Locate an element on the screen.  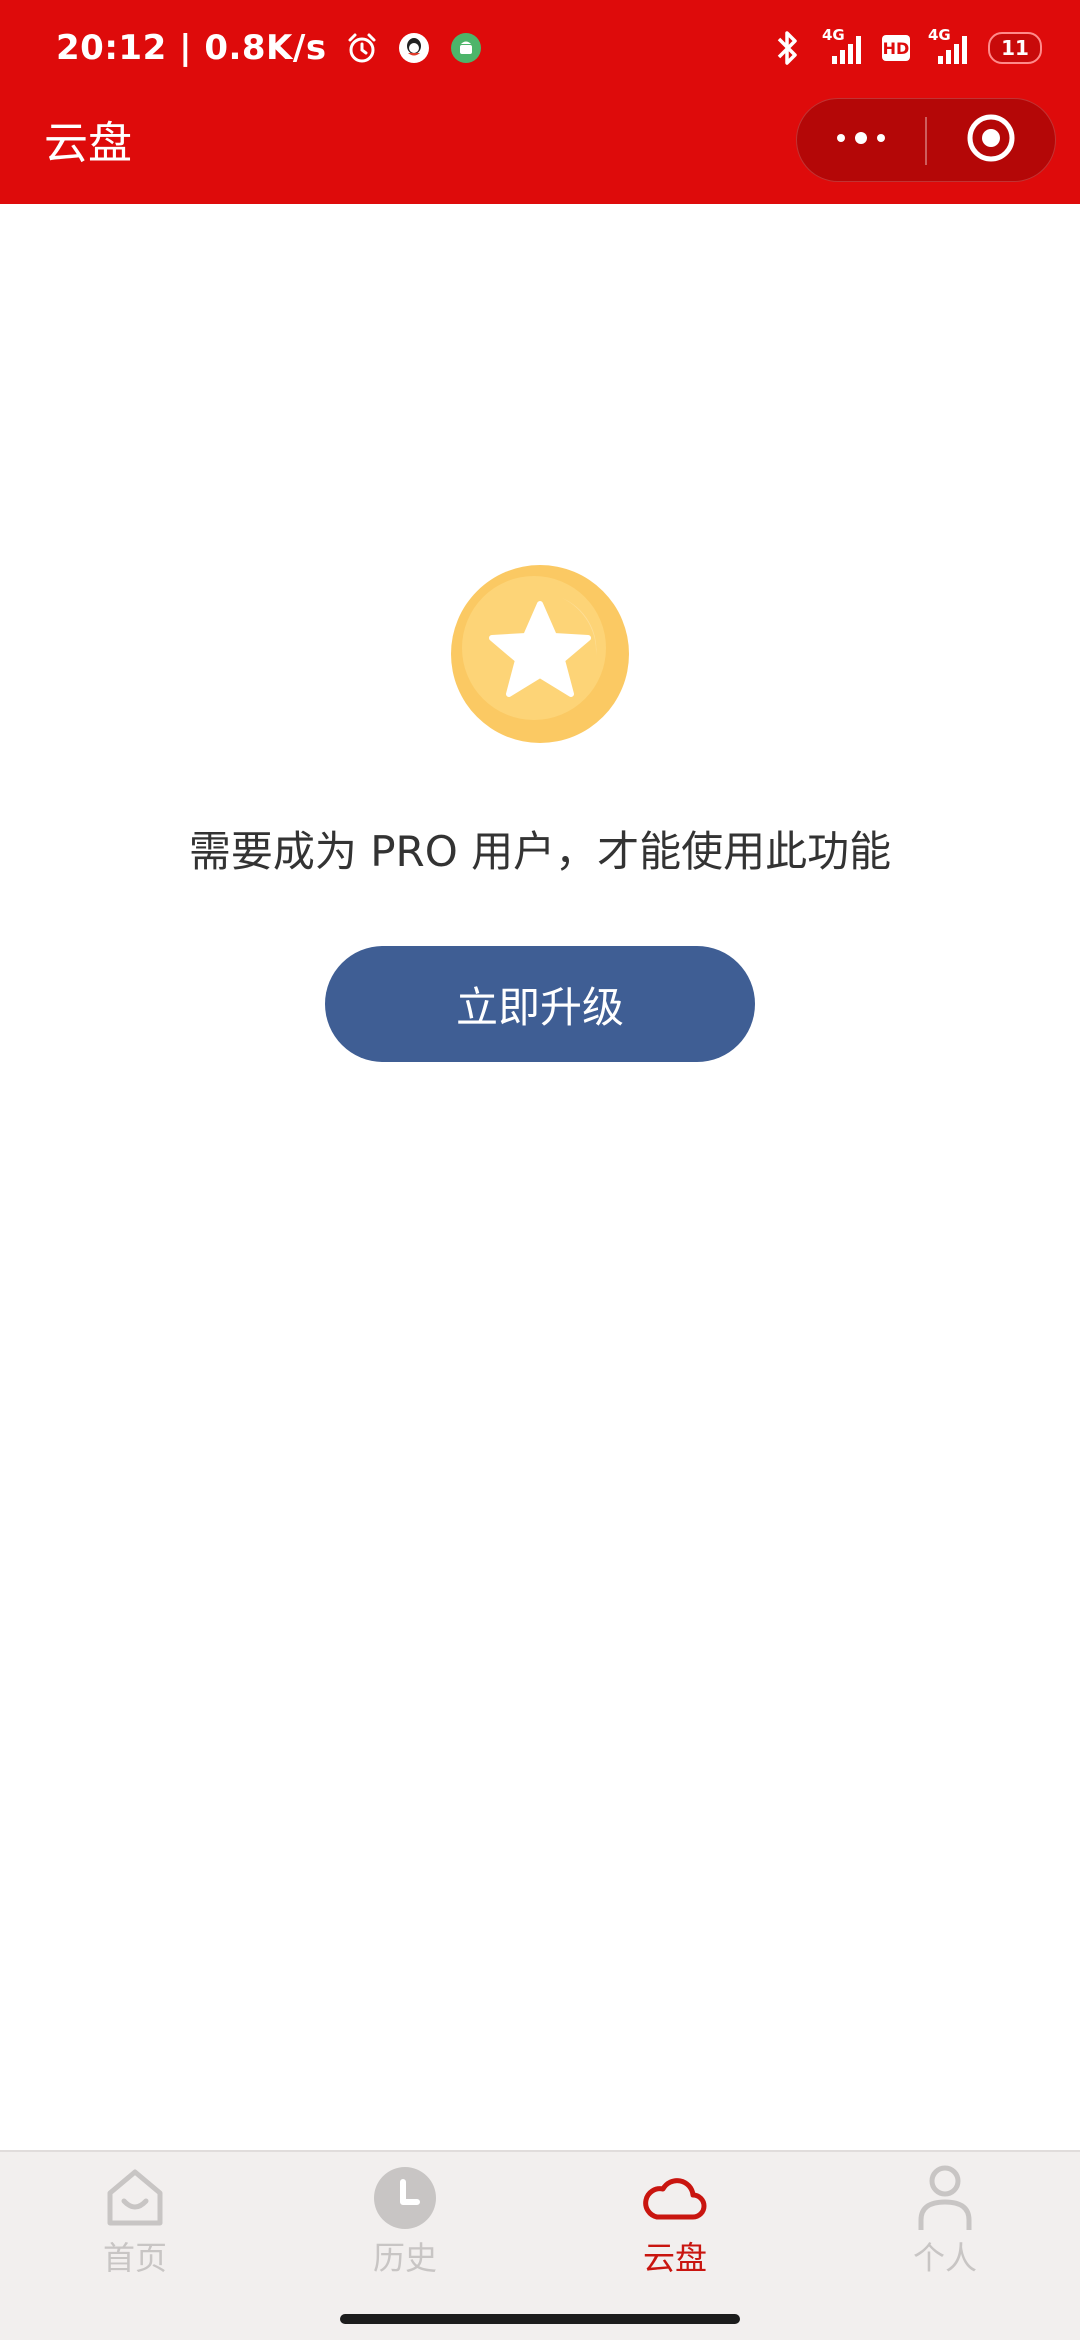
tab-profile: 个人 is located at coordinates (945, 2224).